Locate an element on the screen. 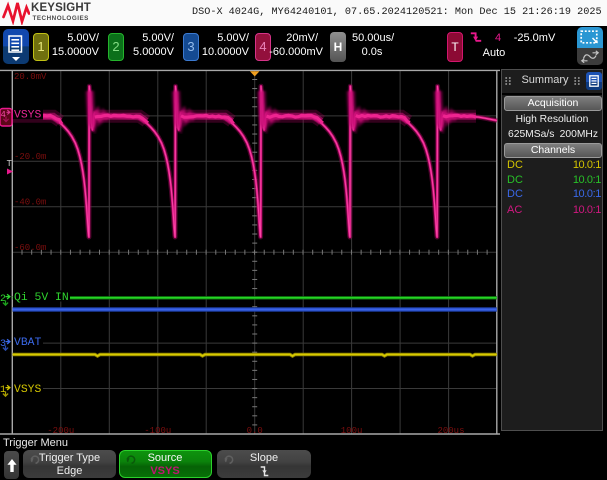 This screenshot has height=480, width=607. svg-text: Qi 5V IN is located at coordinates (41, 298).